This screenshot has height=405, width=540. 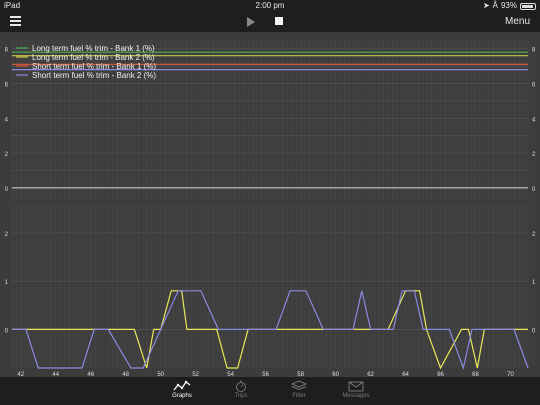 I want to click on envelope-icon, so click(x=356, y=386).